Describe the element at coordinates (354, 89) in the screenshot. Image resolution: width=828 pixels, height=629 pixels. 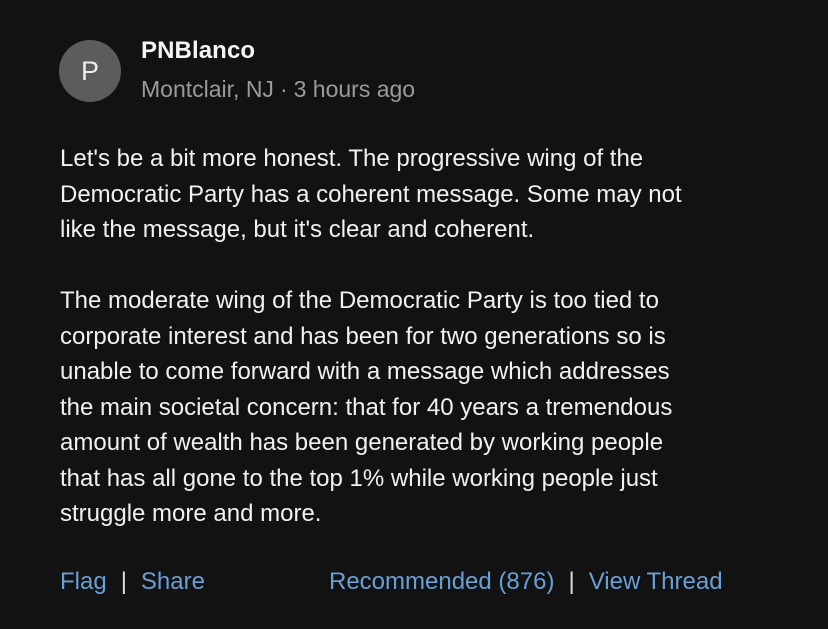
I see `comment-time: 3 hours ago` at that location.